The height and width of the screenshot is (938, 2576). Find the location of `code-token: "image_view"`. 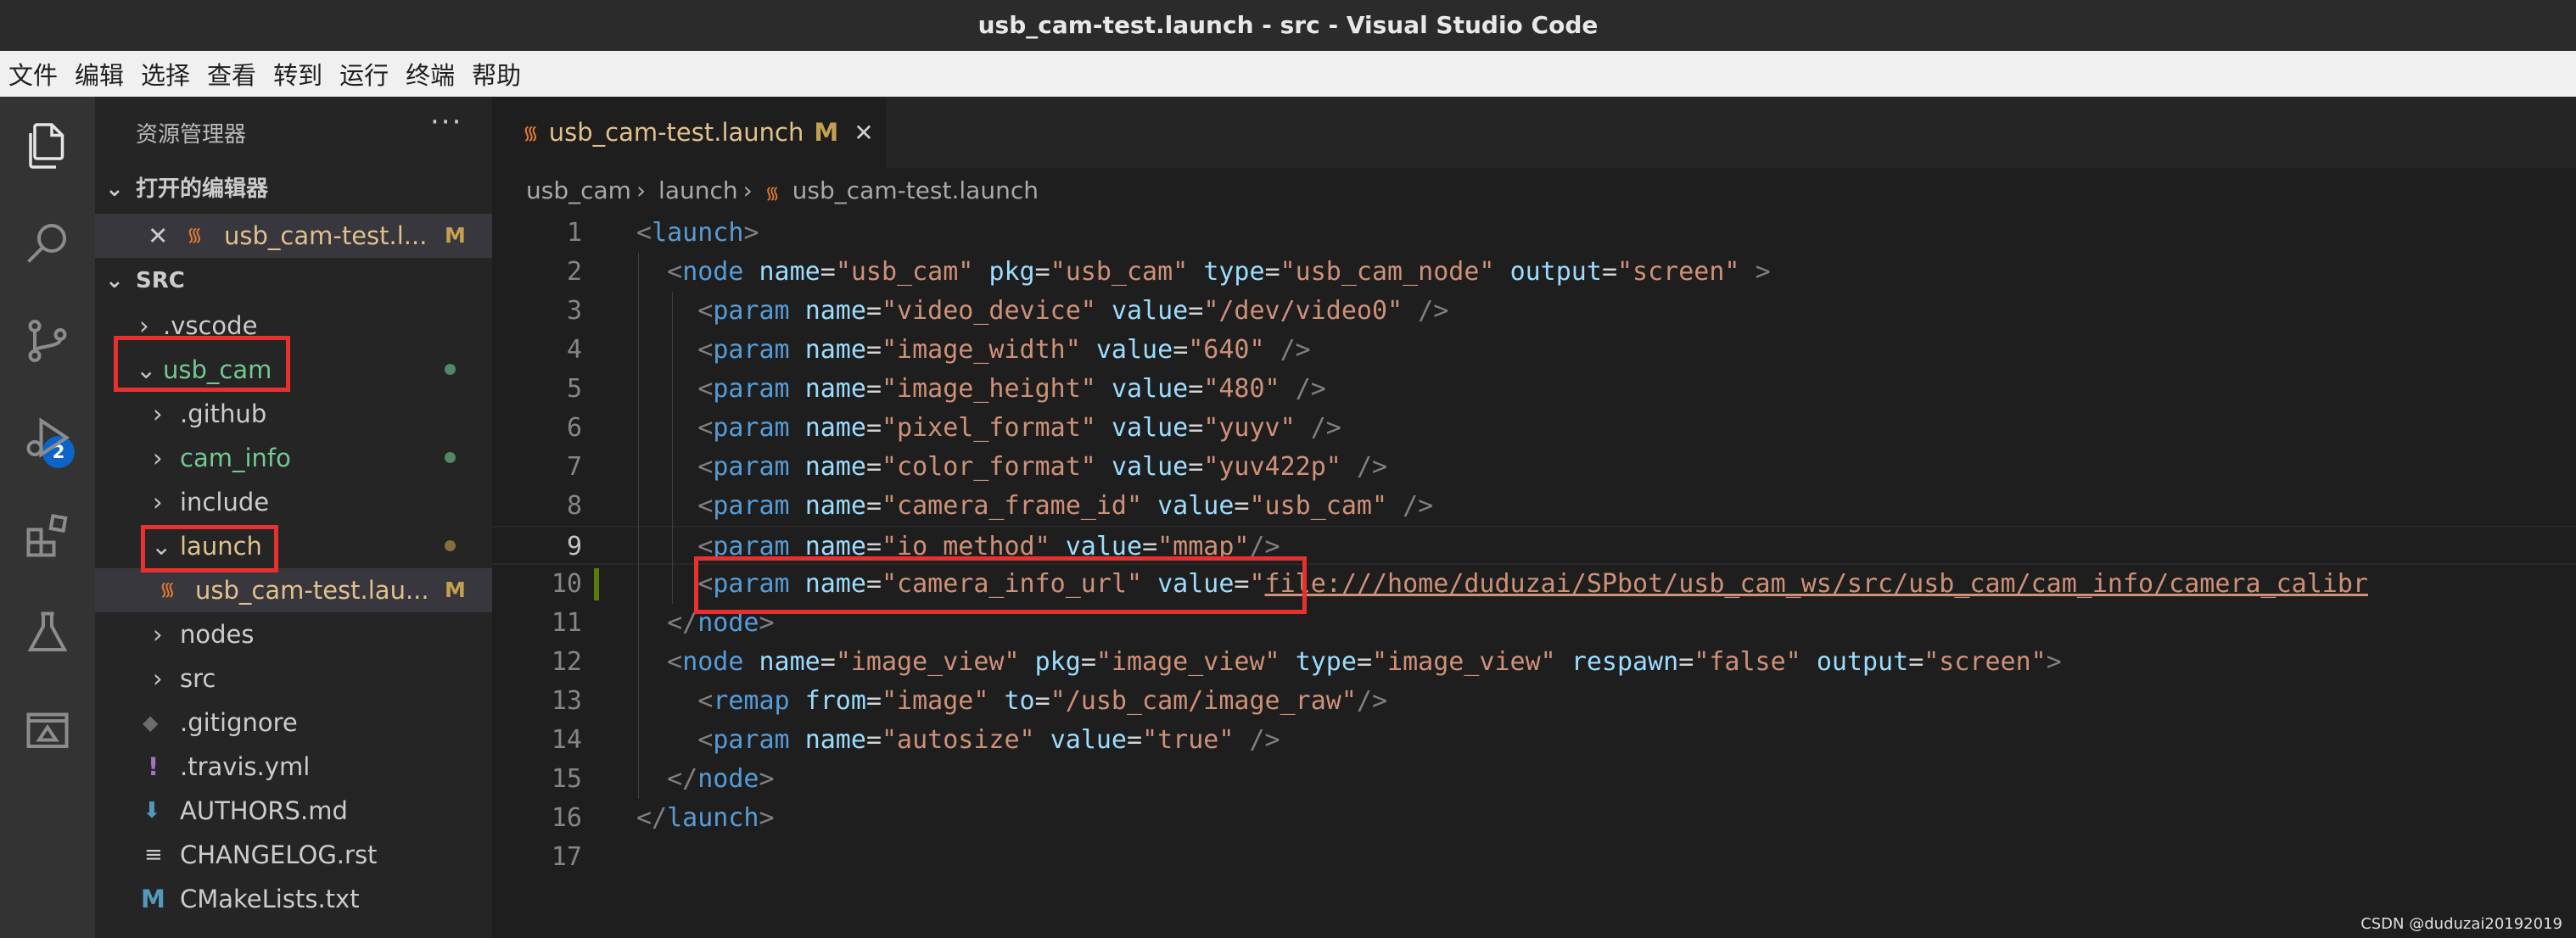

code-token: "image_view" is located at coordinates (1188, 662).